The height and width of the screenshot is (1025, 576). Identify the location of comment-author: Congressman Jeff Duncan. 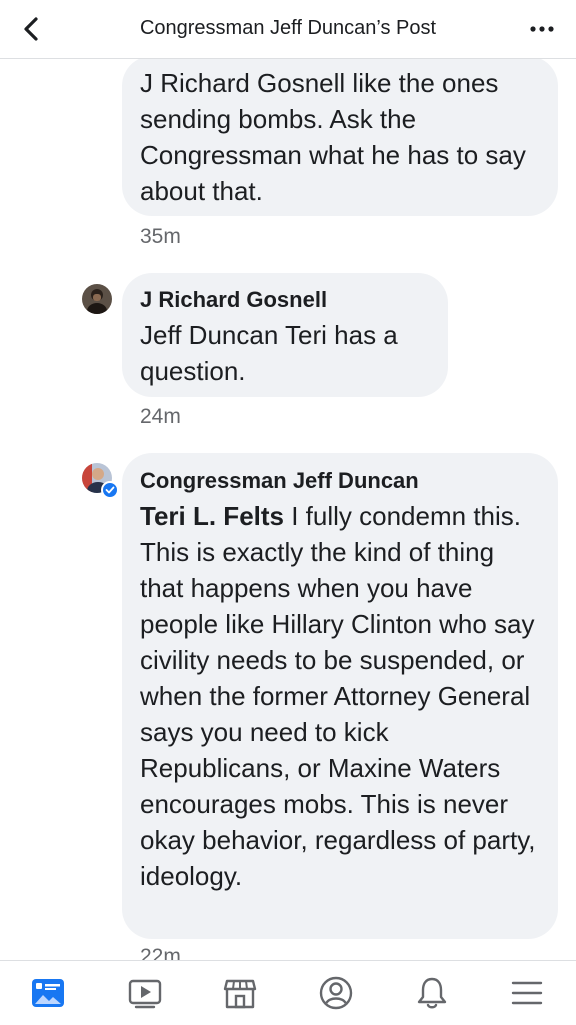
(340, 475).